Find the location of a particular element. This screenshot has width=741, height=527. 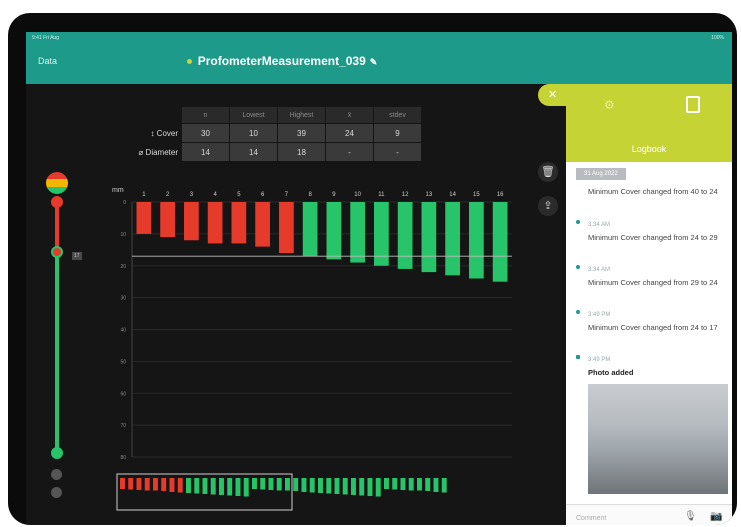

y-tick-label: 30 is located at coordinates (123, 299).